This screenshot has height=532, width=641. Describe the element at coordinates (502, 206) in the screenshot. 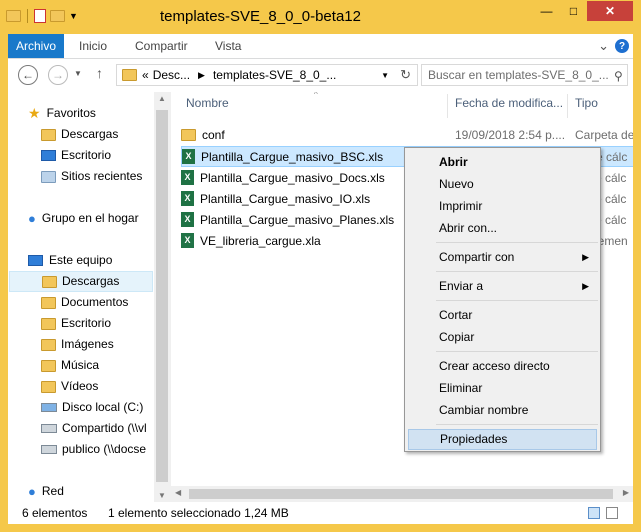

I see `menu-imprimir: Imprimir` at that location.